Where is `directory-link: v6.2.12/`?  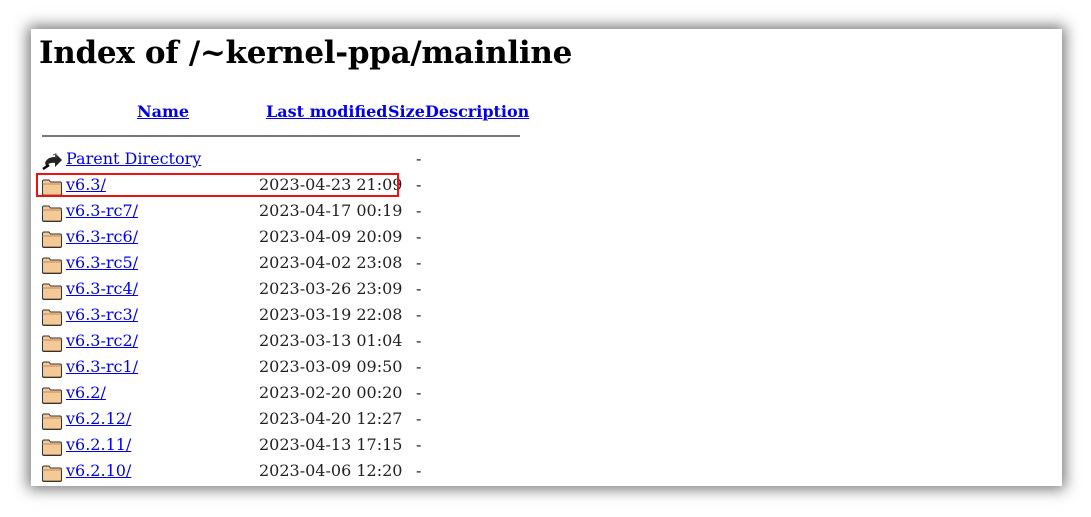 directory-link: v6.2.12/ is located at coordinates (98, 418).